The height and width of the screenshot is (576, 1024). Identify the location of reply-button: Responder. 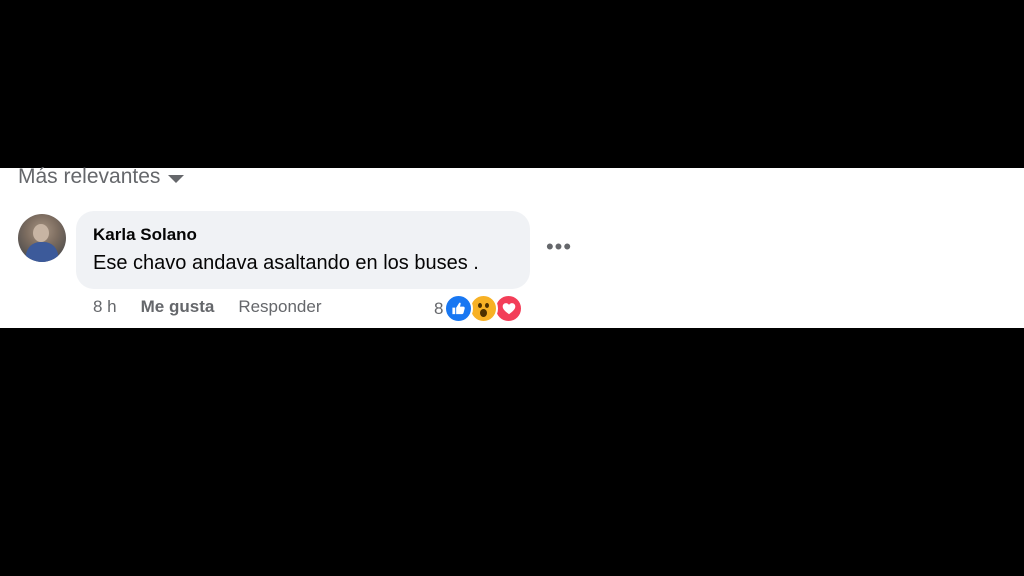
(279, 307).